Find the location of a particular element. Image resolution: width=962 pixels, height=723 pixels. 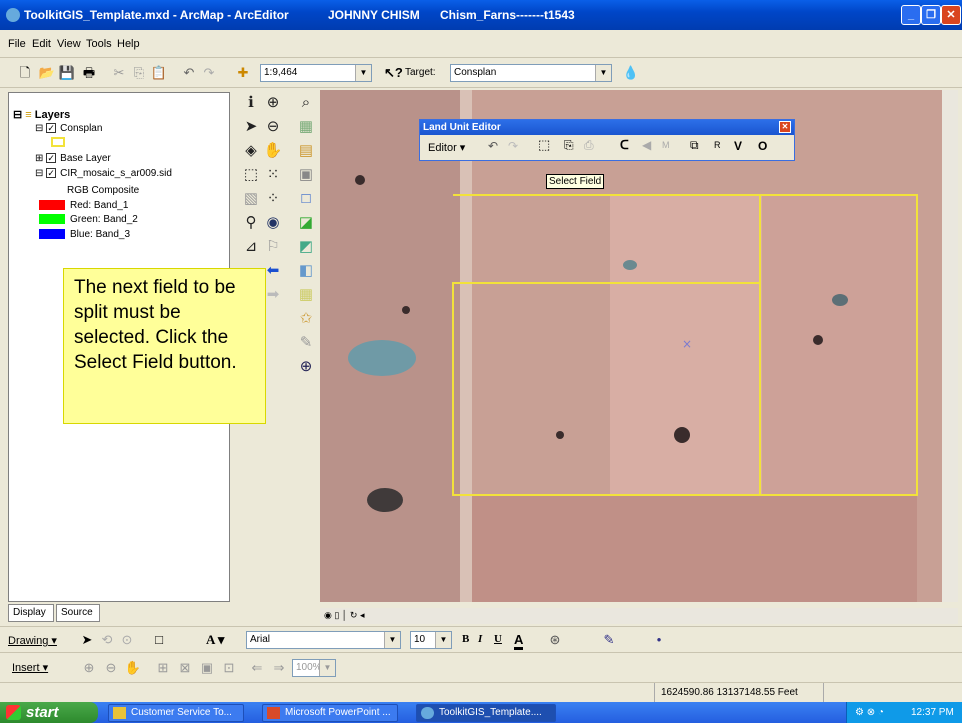

layer-base: ⊞ ✓ Base Layer is located at coordinates (73, 158).